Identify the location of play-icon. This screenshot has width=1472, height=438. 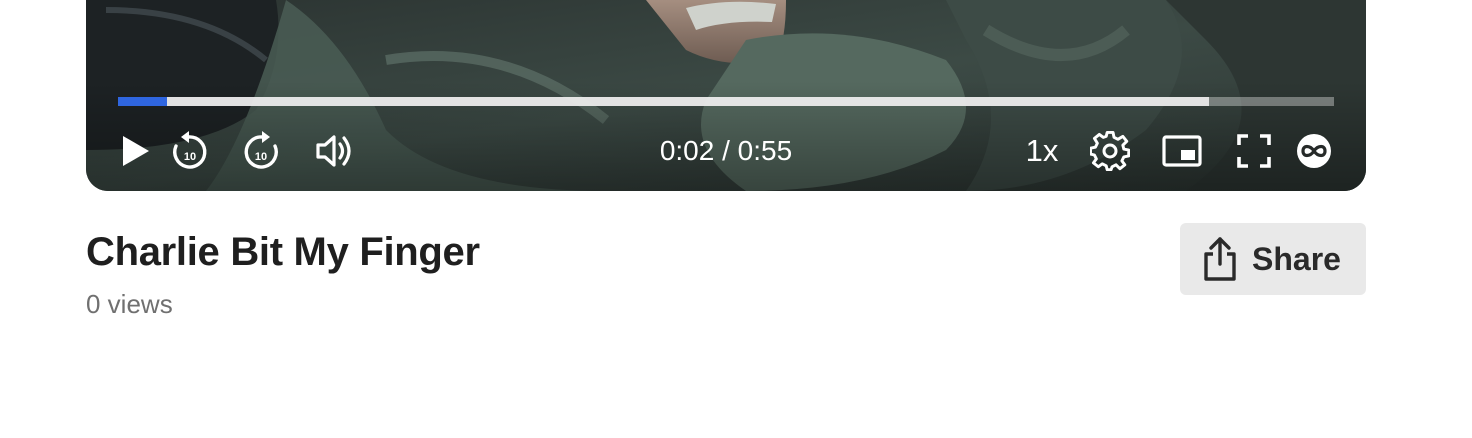
(136, 151).